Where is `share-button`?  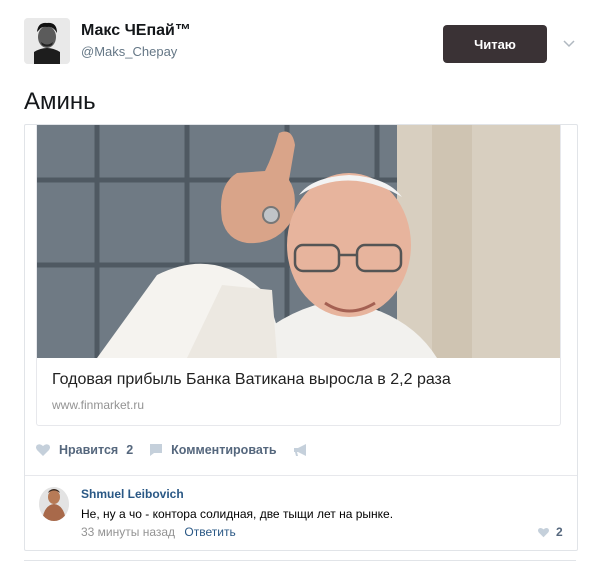
share-button is located at coordinates (305, 450).